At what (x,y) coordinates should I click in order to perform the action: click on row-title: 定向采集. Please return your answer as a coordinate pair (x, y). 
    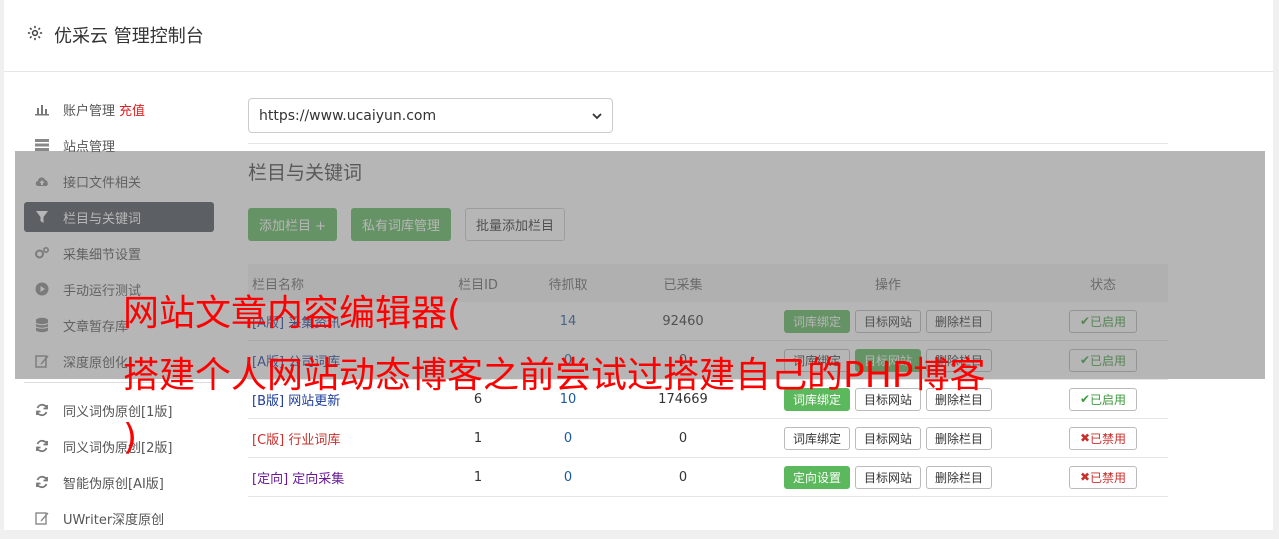
    Looking at the image, I should click on (318, 479).